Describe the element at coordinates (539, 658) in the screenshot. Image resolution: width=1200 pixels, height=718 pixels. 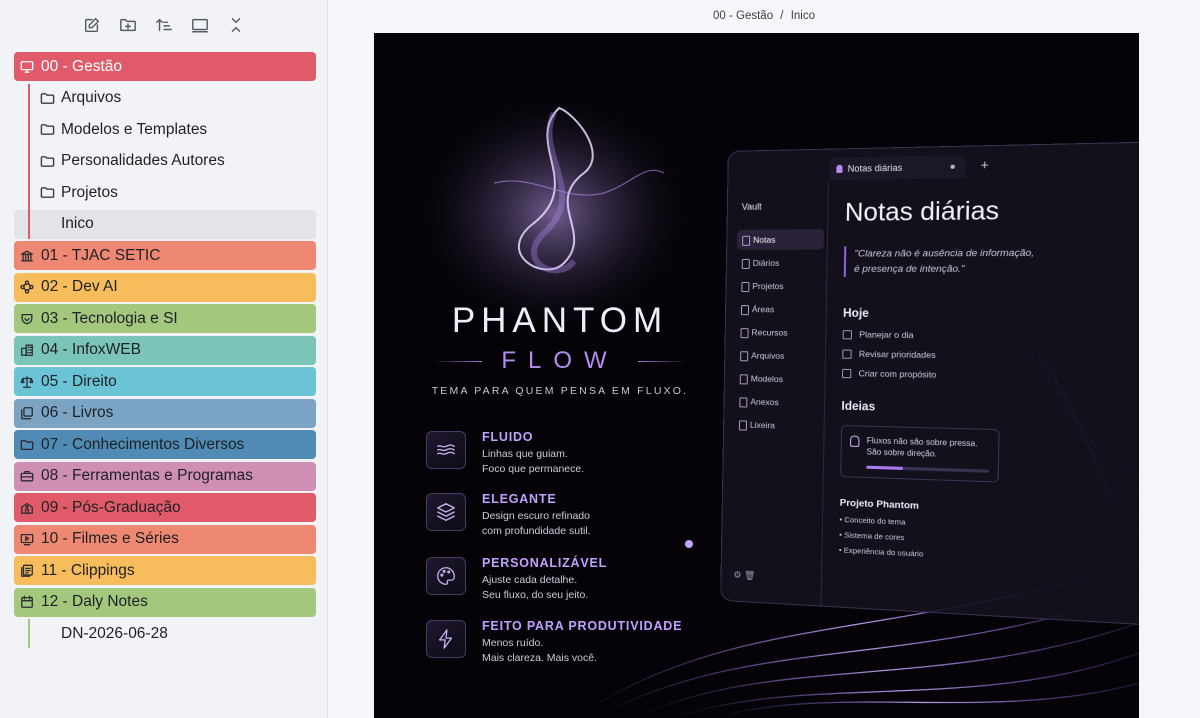
I see `feature-desc: Mais clareza. Mais você.` at that location.